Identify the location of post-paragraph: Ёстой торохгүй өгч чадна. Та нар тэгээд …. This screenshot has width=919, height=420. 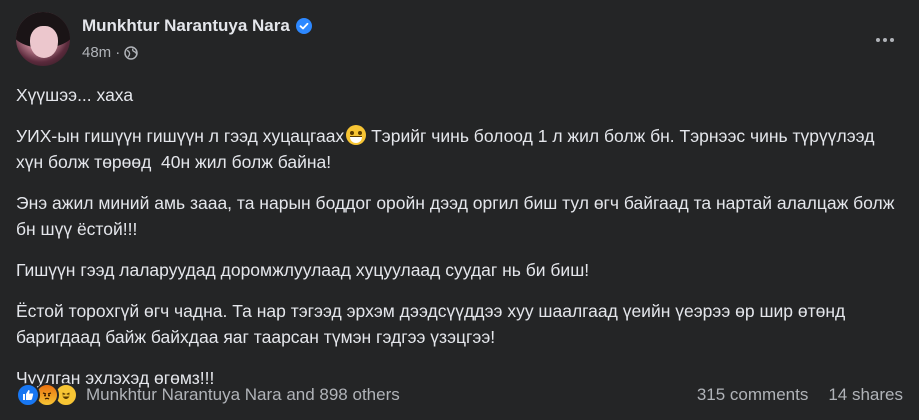
(433, 324).